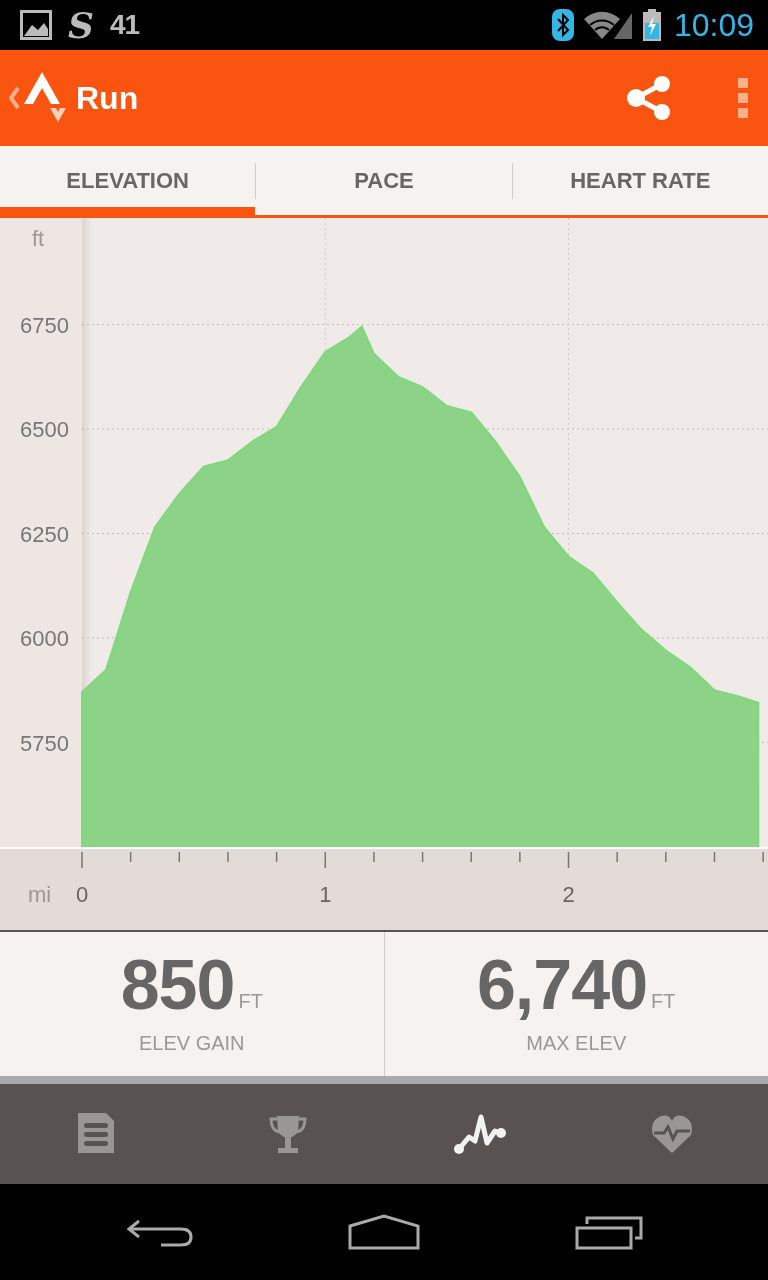  Describe the element at coordinates (325, 894) in the screenshot. I see `x-tick-label: 1` at that location.